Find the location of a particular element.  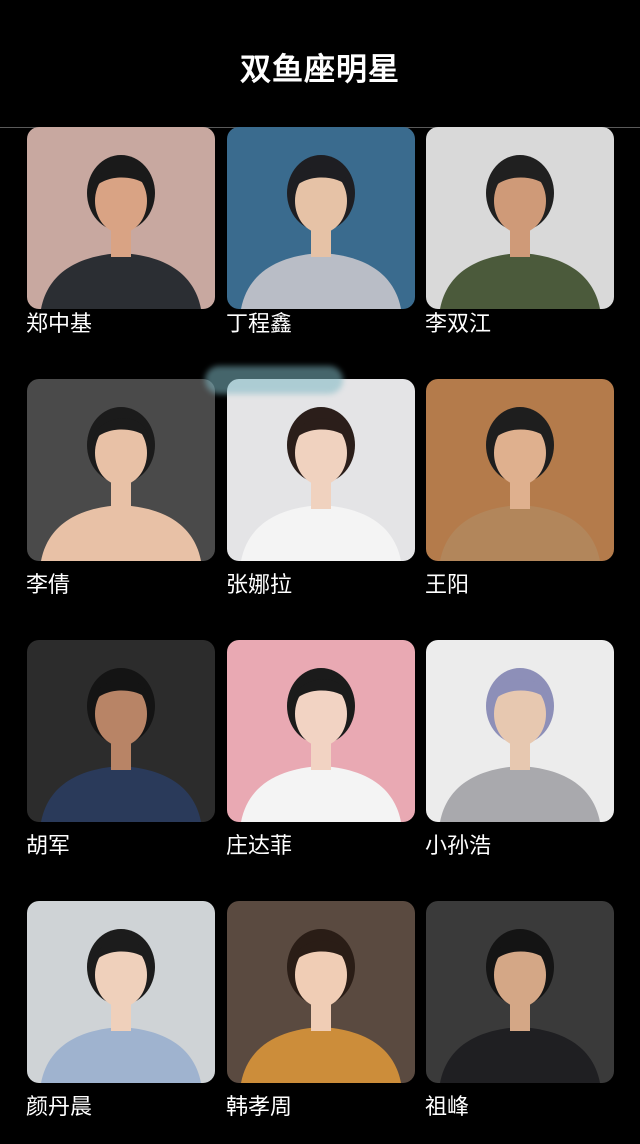

celebrity-name: 庄达菲 is located at coordinates (259, 847).